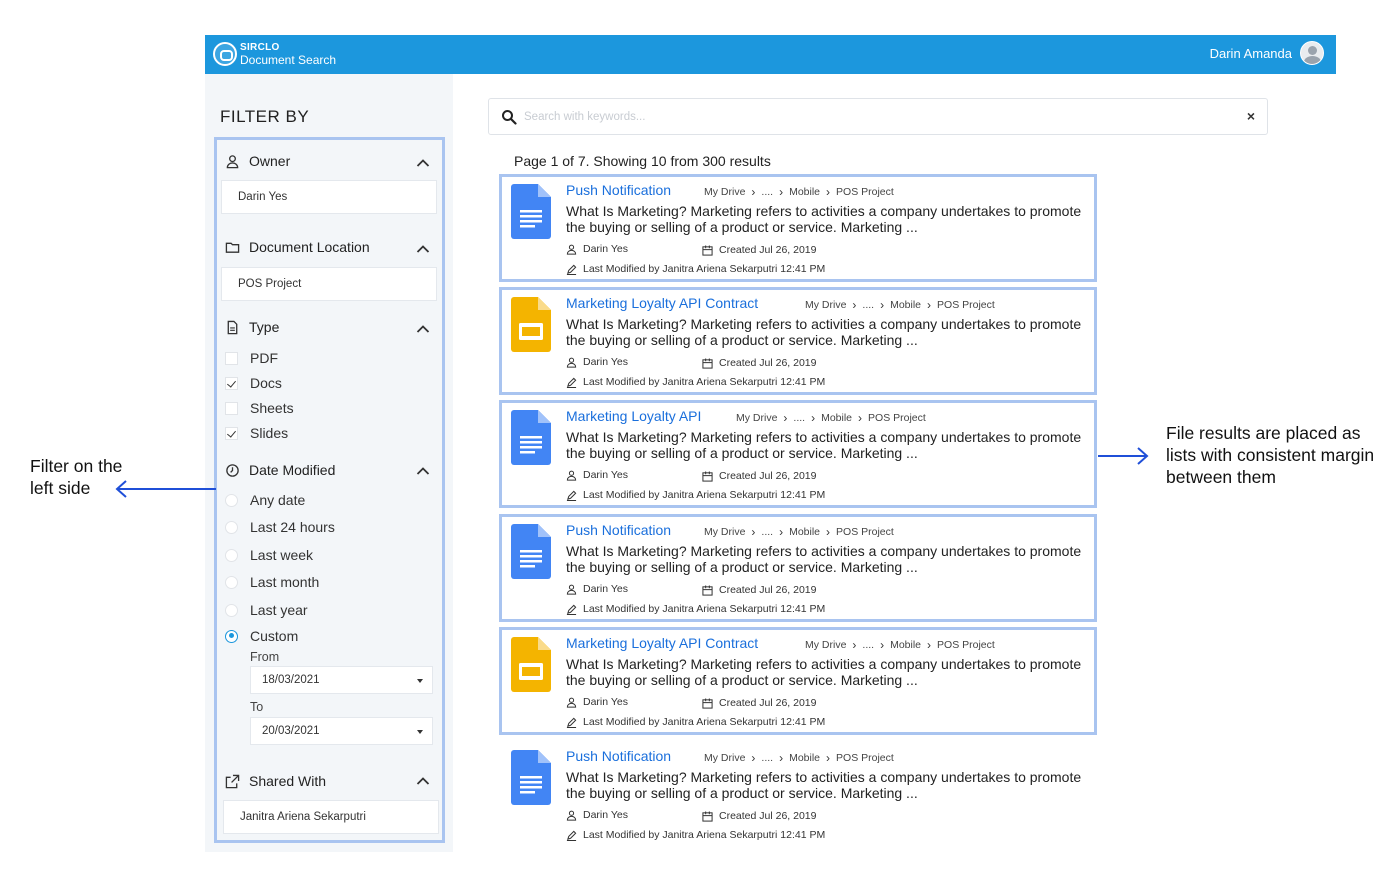  Describe the element at coordinates (329, 284) in the screenshot. I see `location-field: POS Project` at that location.